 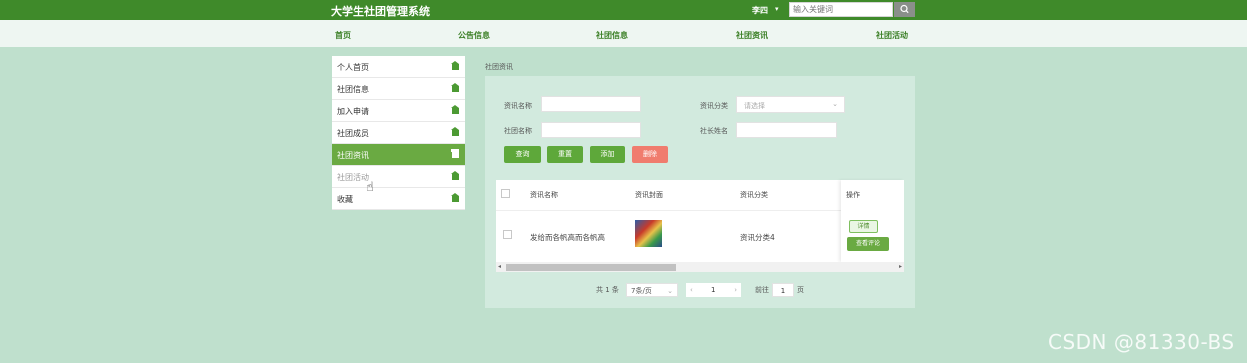 I want to click on sidebar-item-label: 社团活动, so click(x=353, y=177).